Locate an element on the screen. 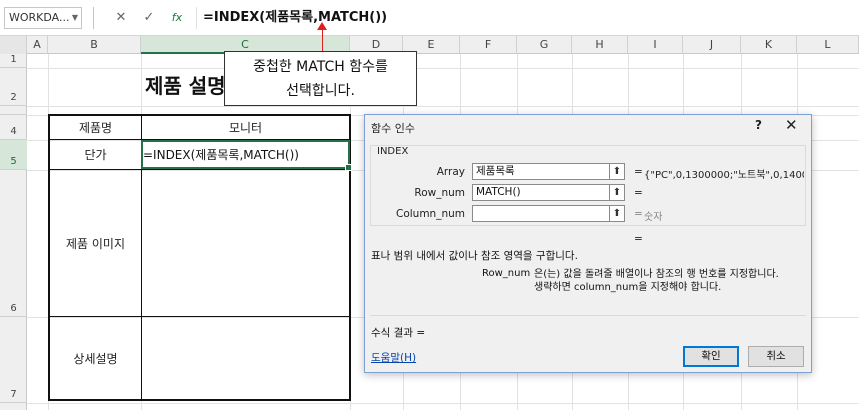 The width and height of the screenshot is (859, 410). callout-arrow is located at coordinates (322, 39).